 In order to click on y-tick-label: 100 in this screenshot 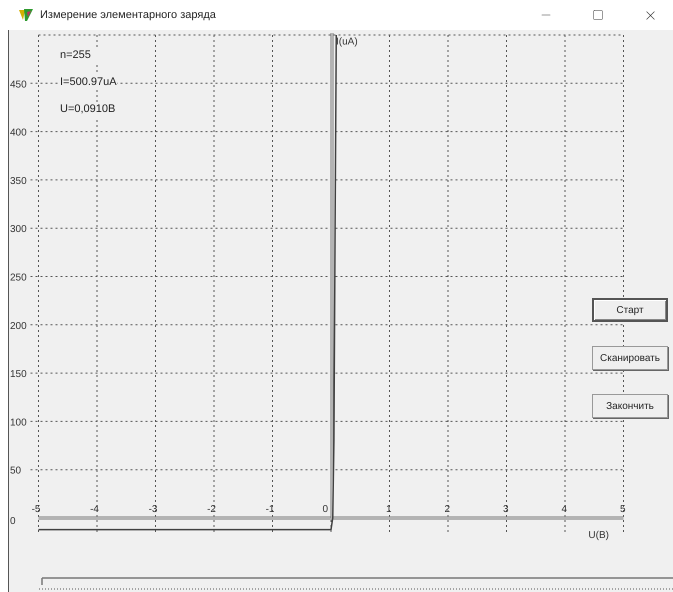, I will do `click(18, 422)`.